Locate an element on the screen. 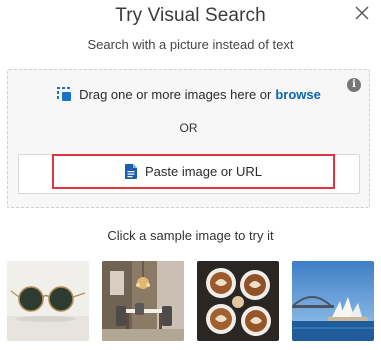 The width and height of the screenshot is (381, 350). sample-caption: Click a sample image to try it is located at coordinates (190, 235).